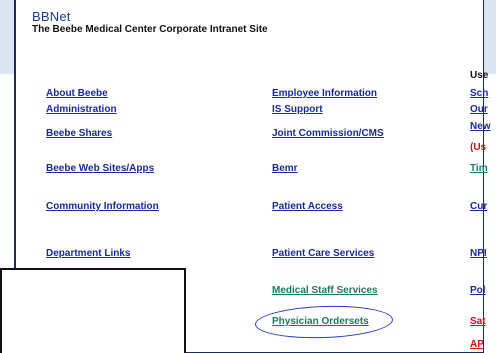 This screenshot has height=353, width=496. I want to click on link-administration: Administration, so click(81, 109).